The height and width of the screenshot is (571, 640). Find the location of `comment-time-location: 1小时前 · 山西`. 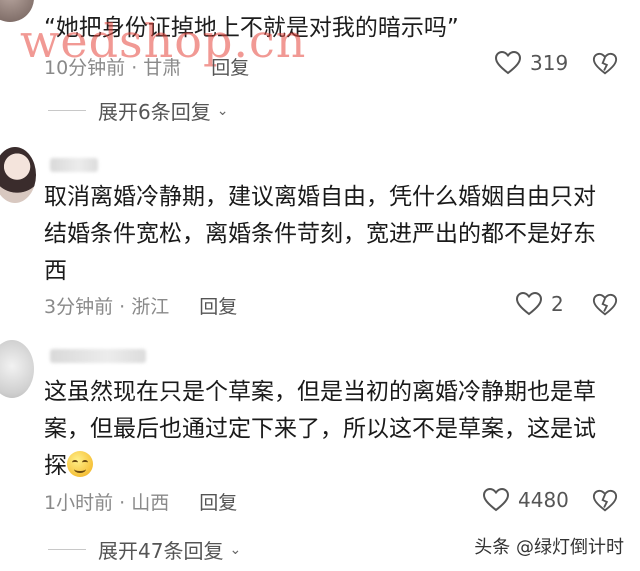

comment-time-location: 1小时前 · 山西 is located at coordinates (107, 503).